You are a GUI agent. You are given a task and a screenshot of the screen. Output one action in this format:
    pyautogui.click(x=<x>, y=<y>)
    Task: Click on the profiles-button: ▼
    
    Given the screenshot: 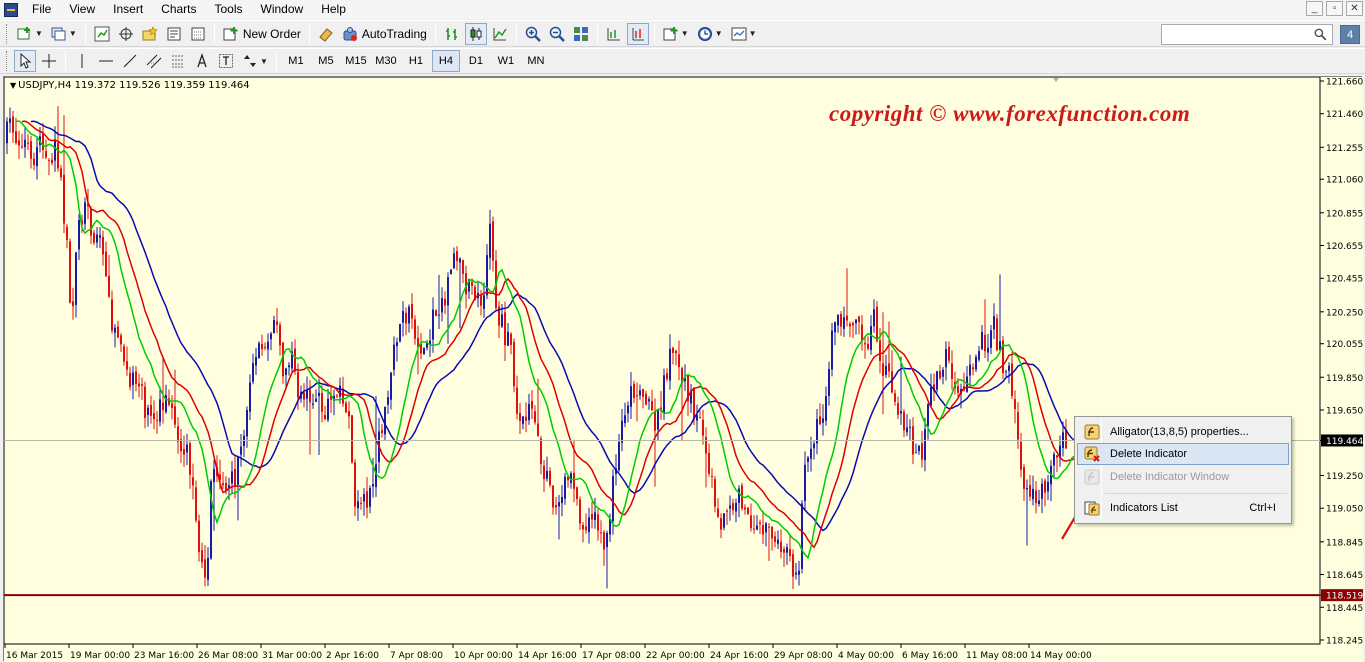 What is the action you would take?
    pyautogui.click(x=64, y=34)
    